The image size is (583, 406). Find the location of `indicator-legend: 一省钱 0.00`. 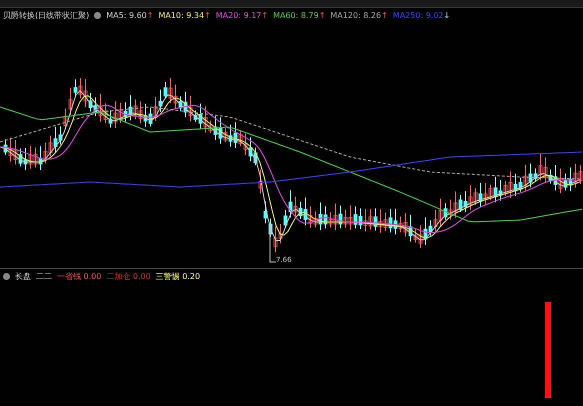

indicator-legend: 一省钱 0.00 is located at coordinates (79, 276).